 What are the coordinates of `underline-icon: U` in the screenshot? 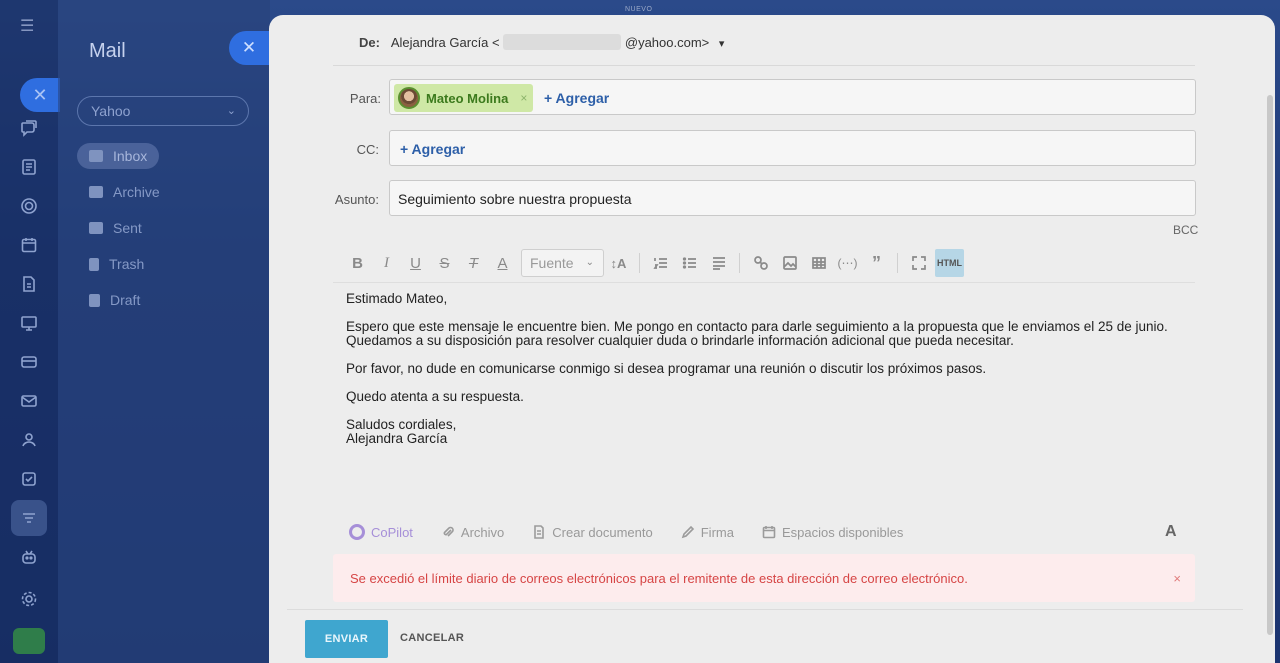 It's located at (415, 263).